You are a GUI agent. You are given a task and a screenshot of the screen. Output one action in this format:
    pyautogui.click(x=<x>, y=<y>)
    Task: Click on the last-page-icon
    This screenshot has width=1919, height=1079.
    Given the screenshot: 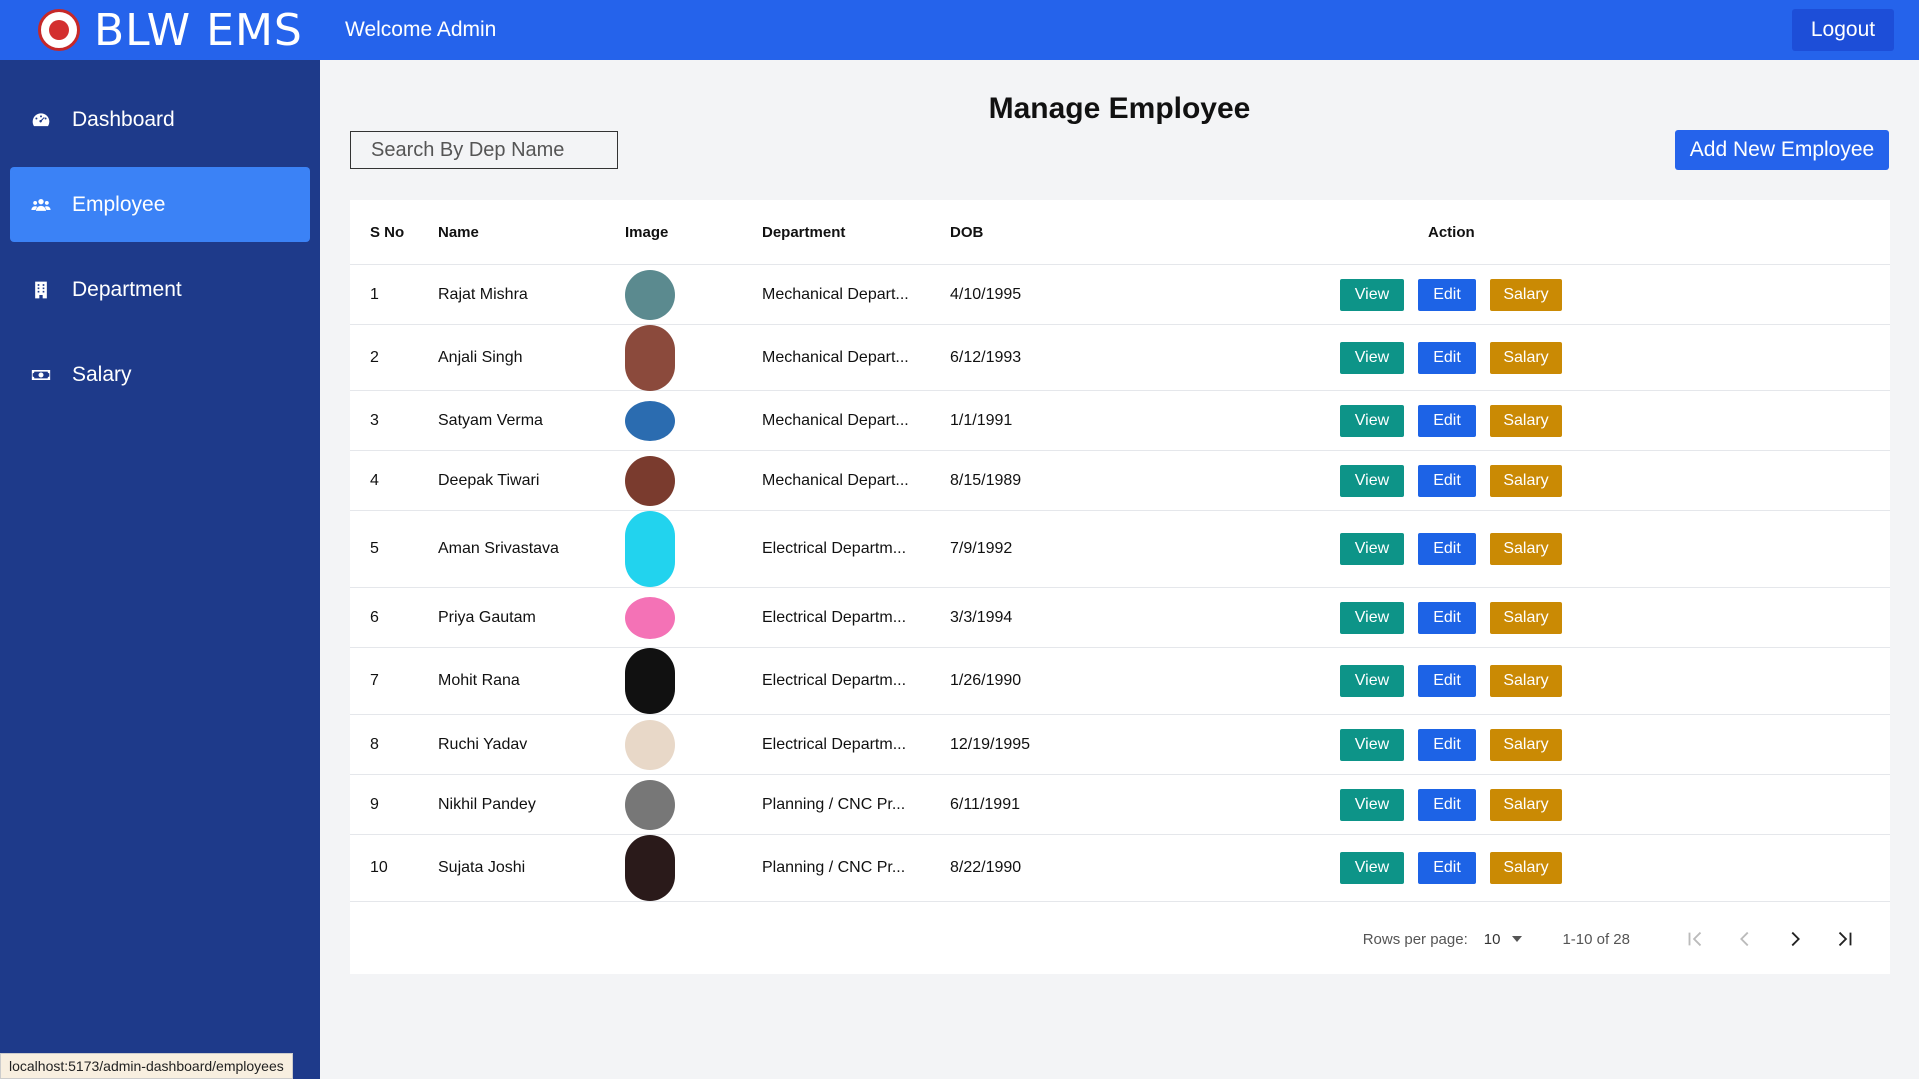 What is the action you would take?
    pyautogui.click(x=1845, y=939)
    